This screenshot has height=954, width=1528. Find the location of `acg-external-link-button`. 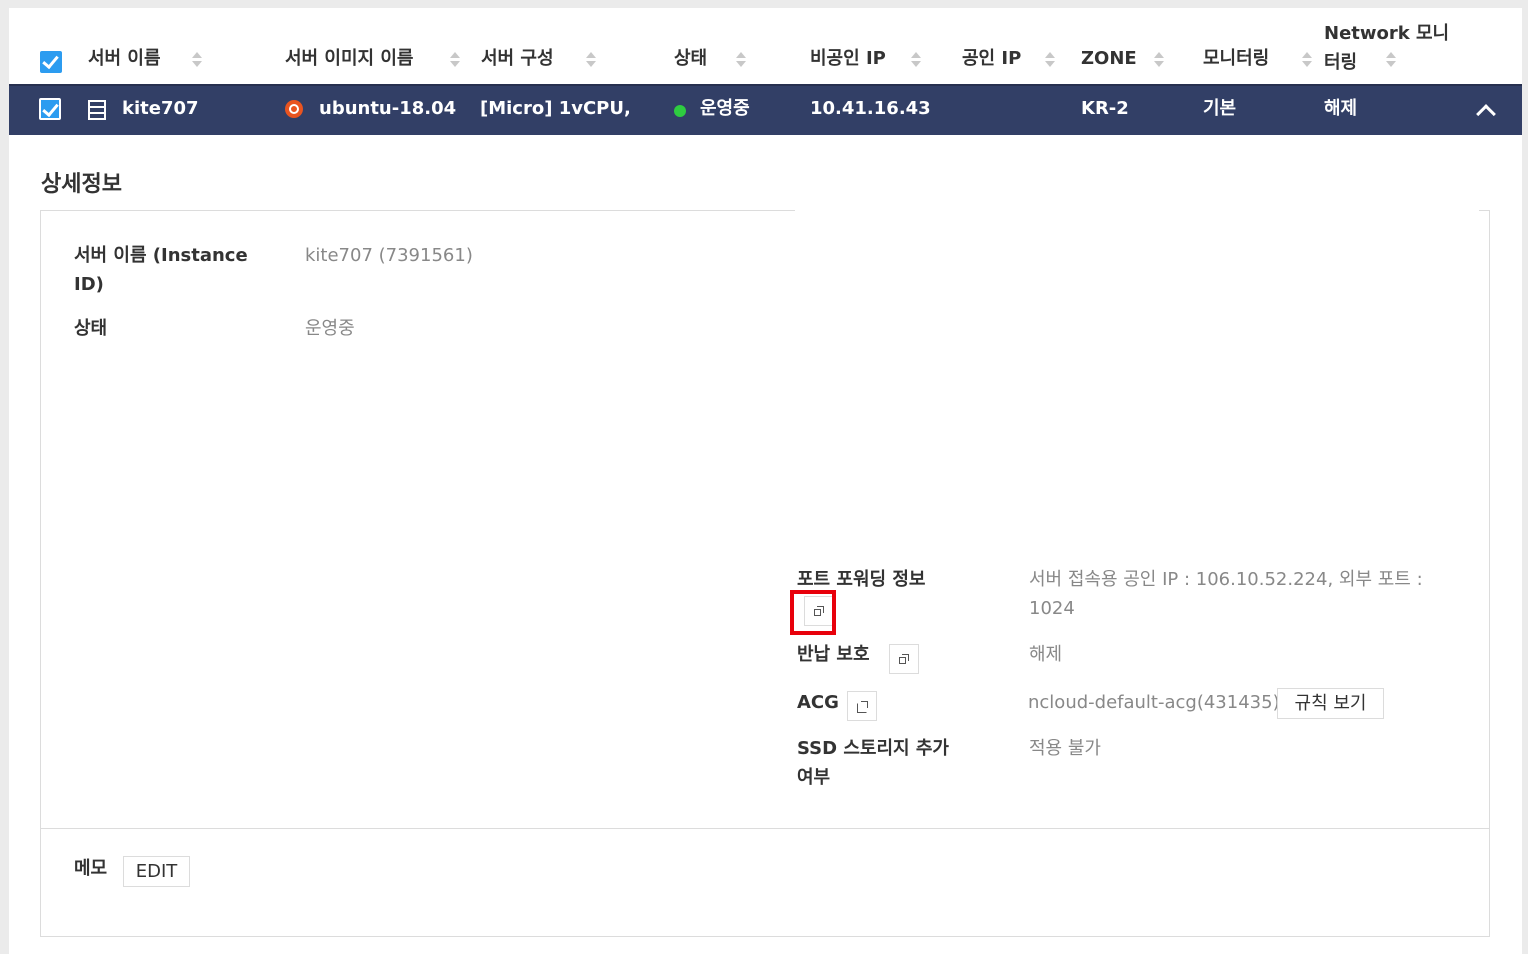

acg-external-link-button is located at coordinates (862, 706).